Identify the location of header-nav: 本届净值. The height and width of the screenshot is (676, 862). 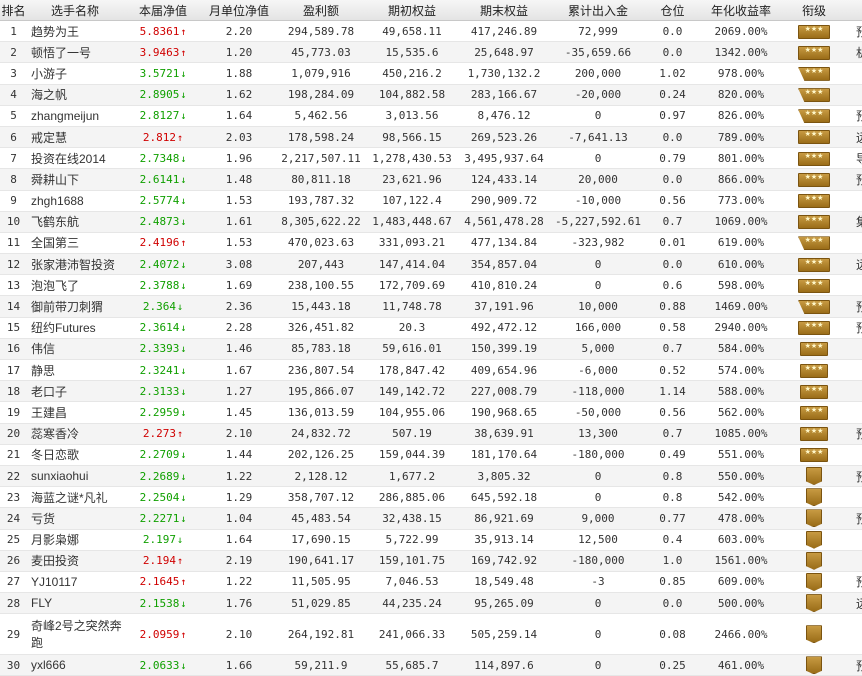
(163, 10).